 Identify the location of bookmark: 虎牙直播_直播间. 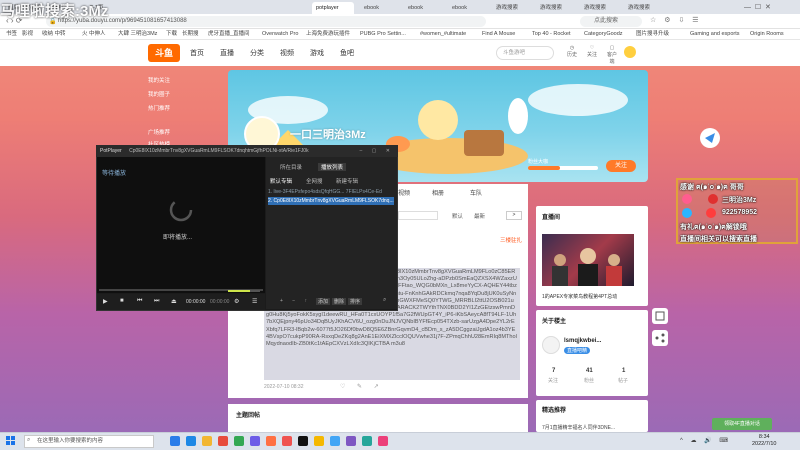
(229, 34).